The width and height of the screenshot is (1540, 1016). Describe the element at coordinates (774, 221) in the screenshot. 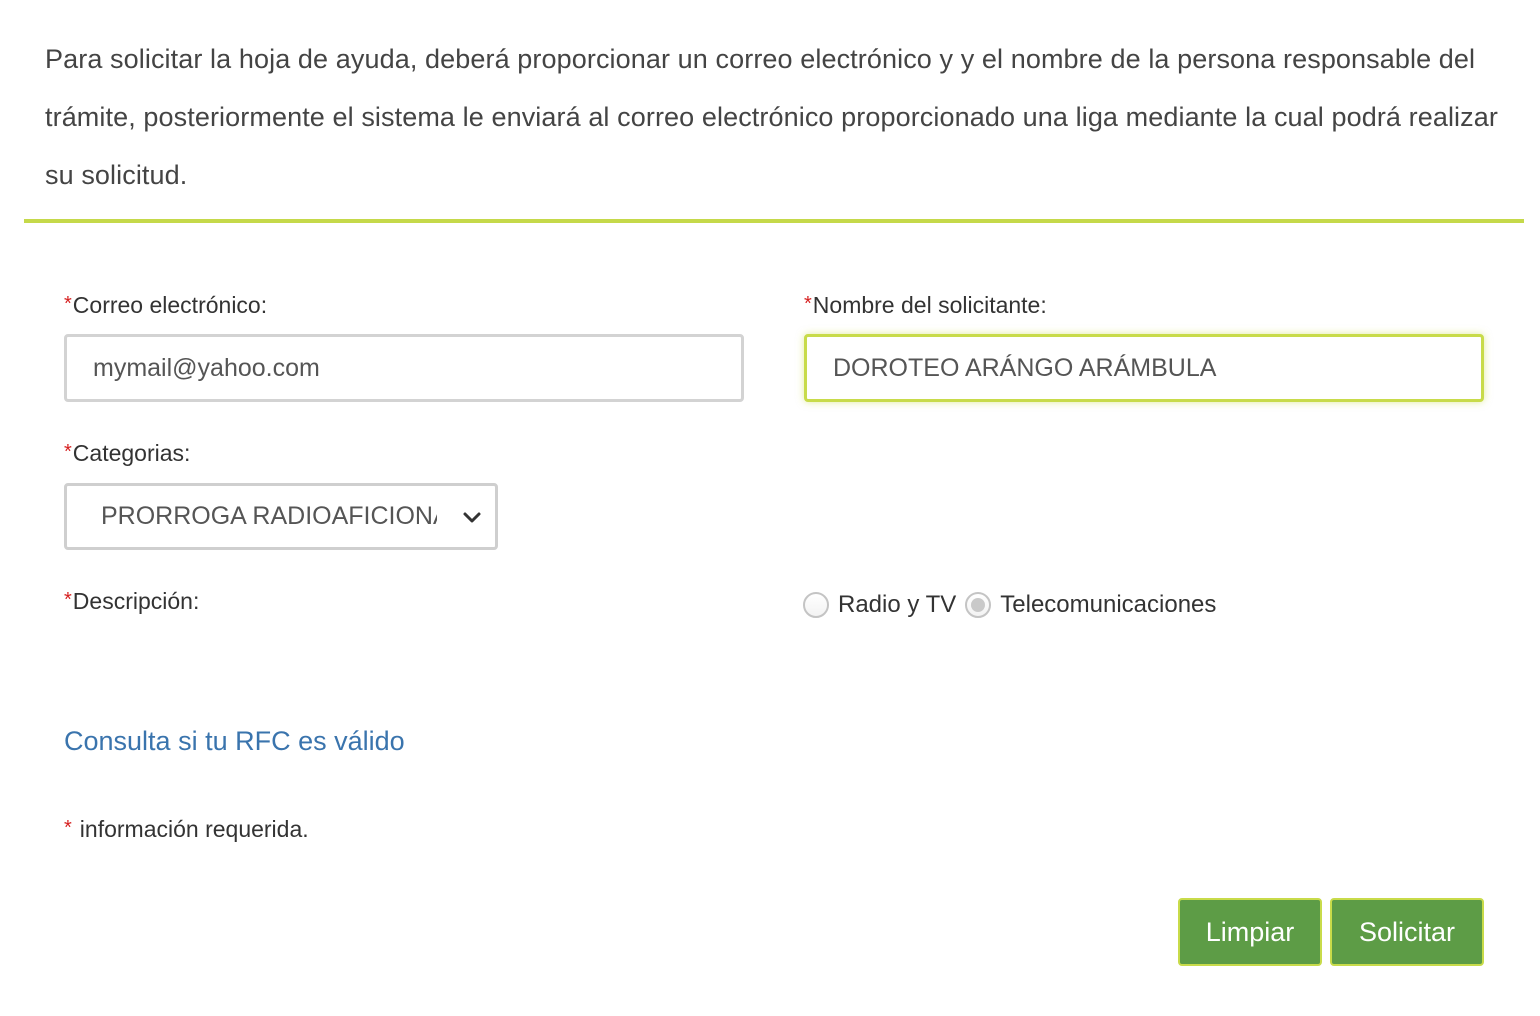

I see `section-divider` at that location.